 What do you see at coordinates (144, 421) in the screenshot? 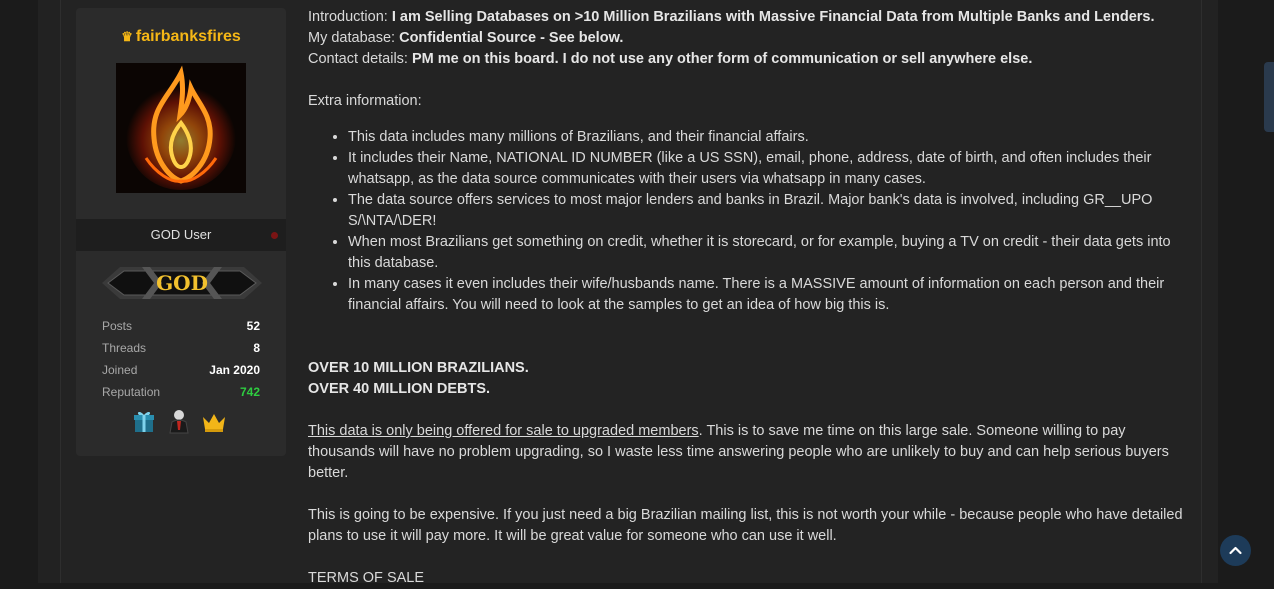
I see `gift-icon` at bounding box center [144, 421].